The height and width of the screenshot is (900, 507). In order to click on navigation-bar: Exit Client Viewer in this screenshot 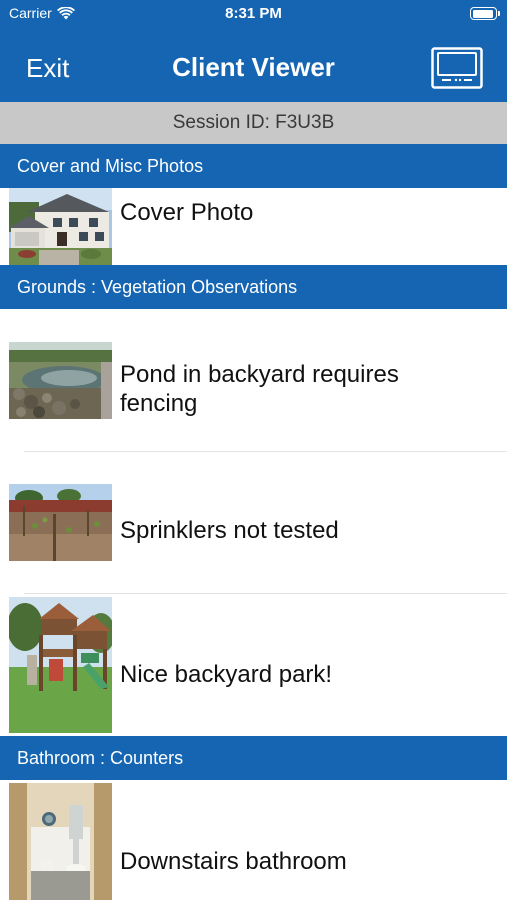, I will do `click(253, 65)`.